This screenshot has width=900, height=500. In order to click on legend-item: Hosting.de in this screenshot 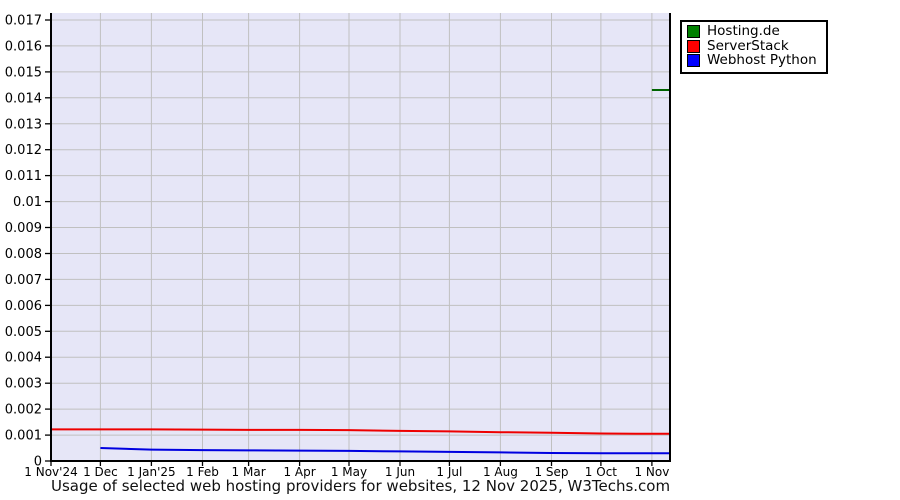, I will do `click(752, 31)`.